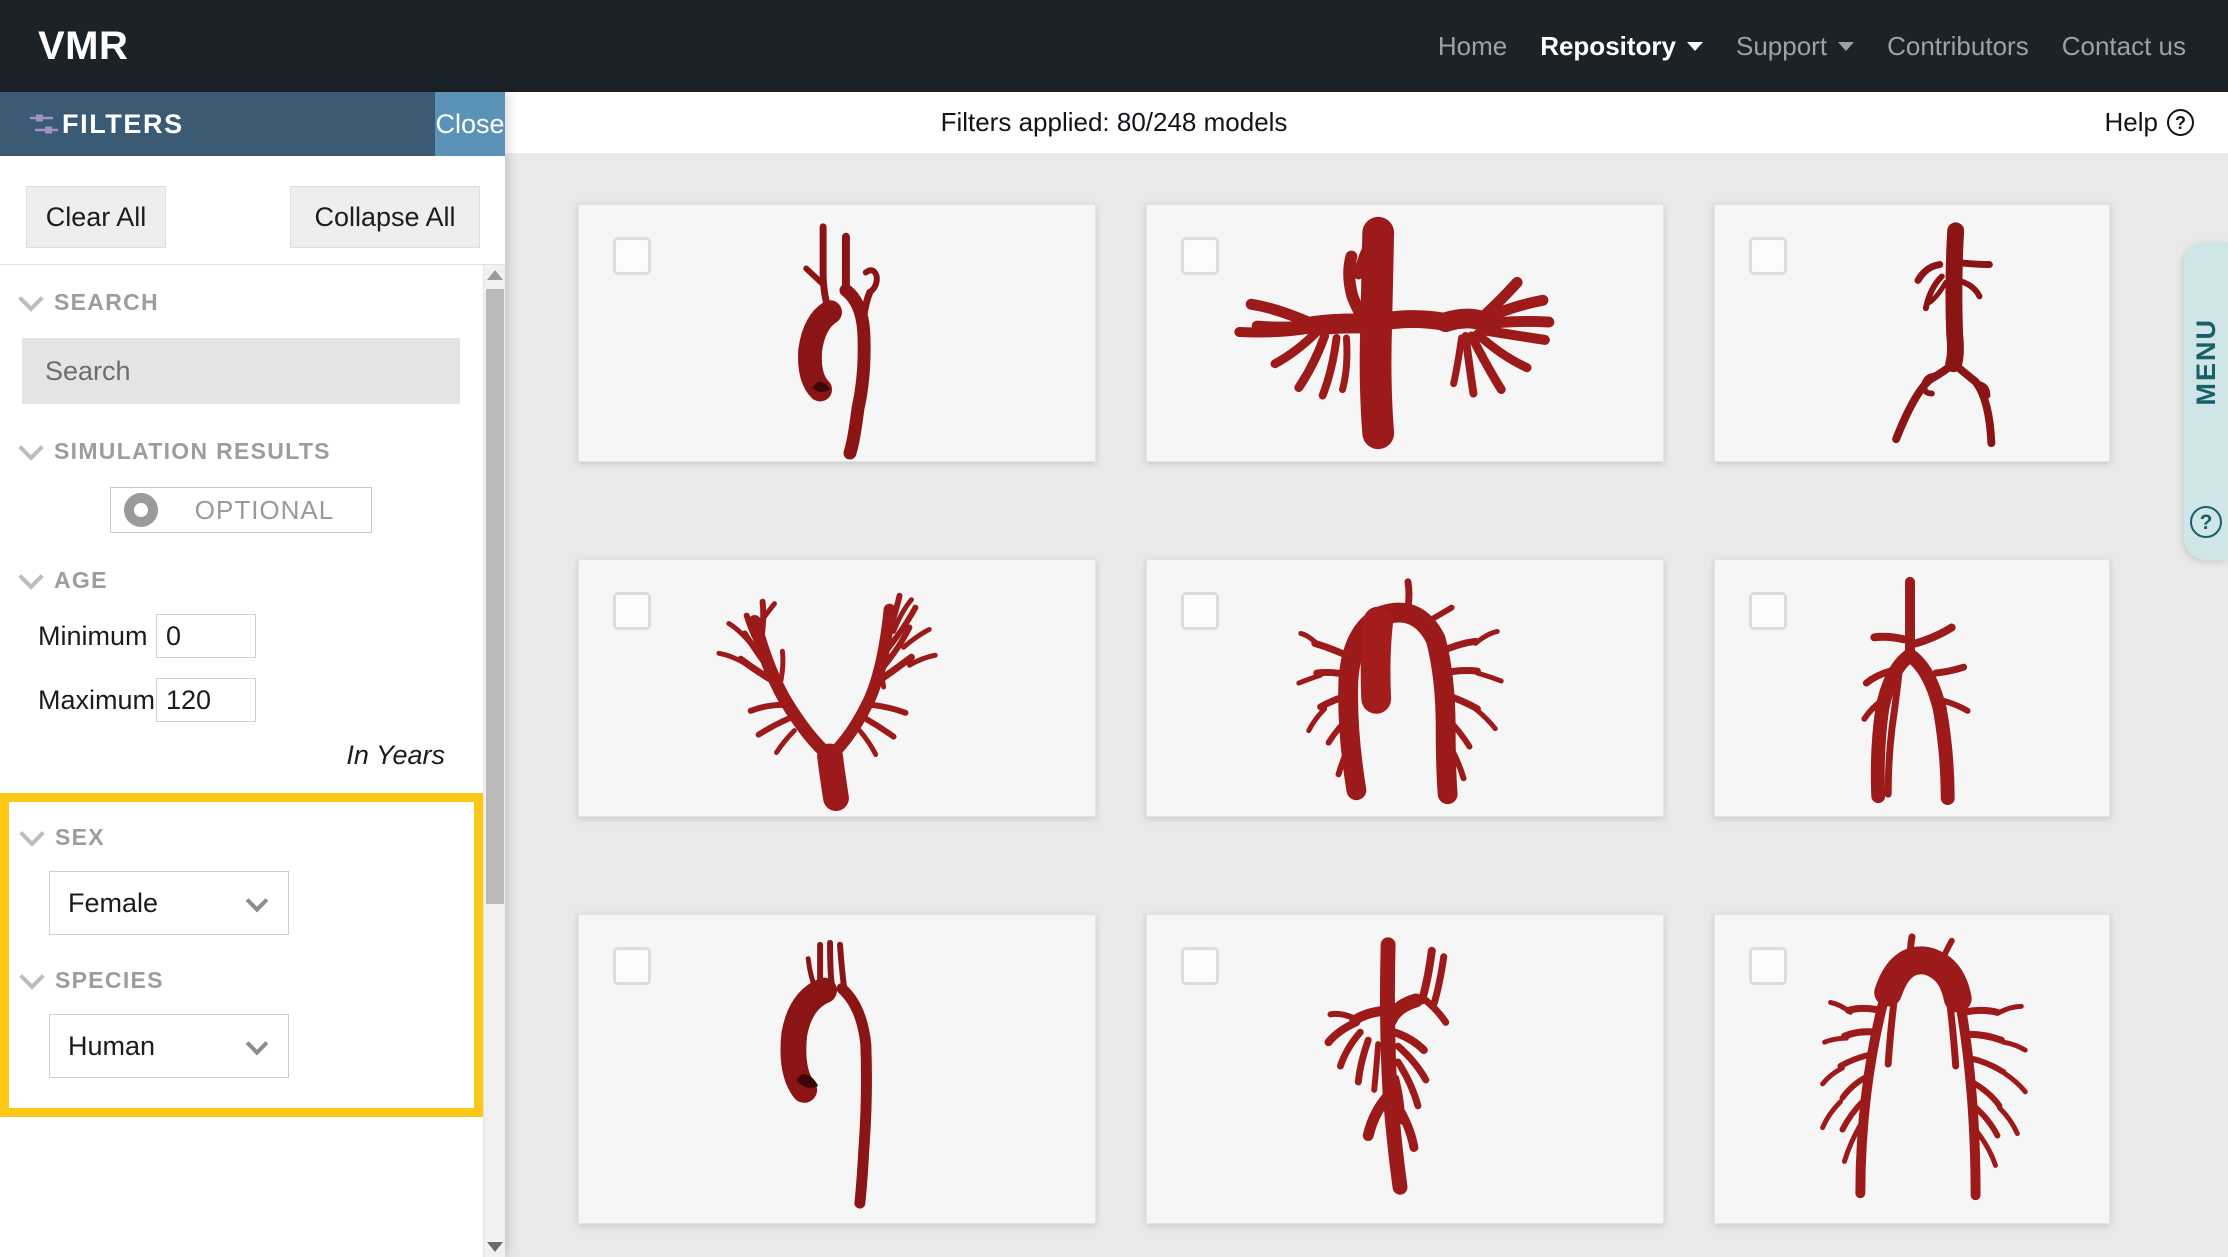 This screenshot has width=2228, height=1257. I want to click on nav-link-home: Home, so click(1472, 46).